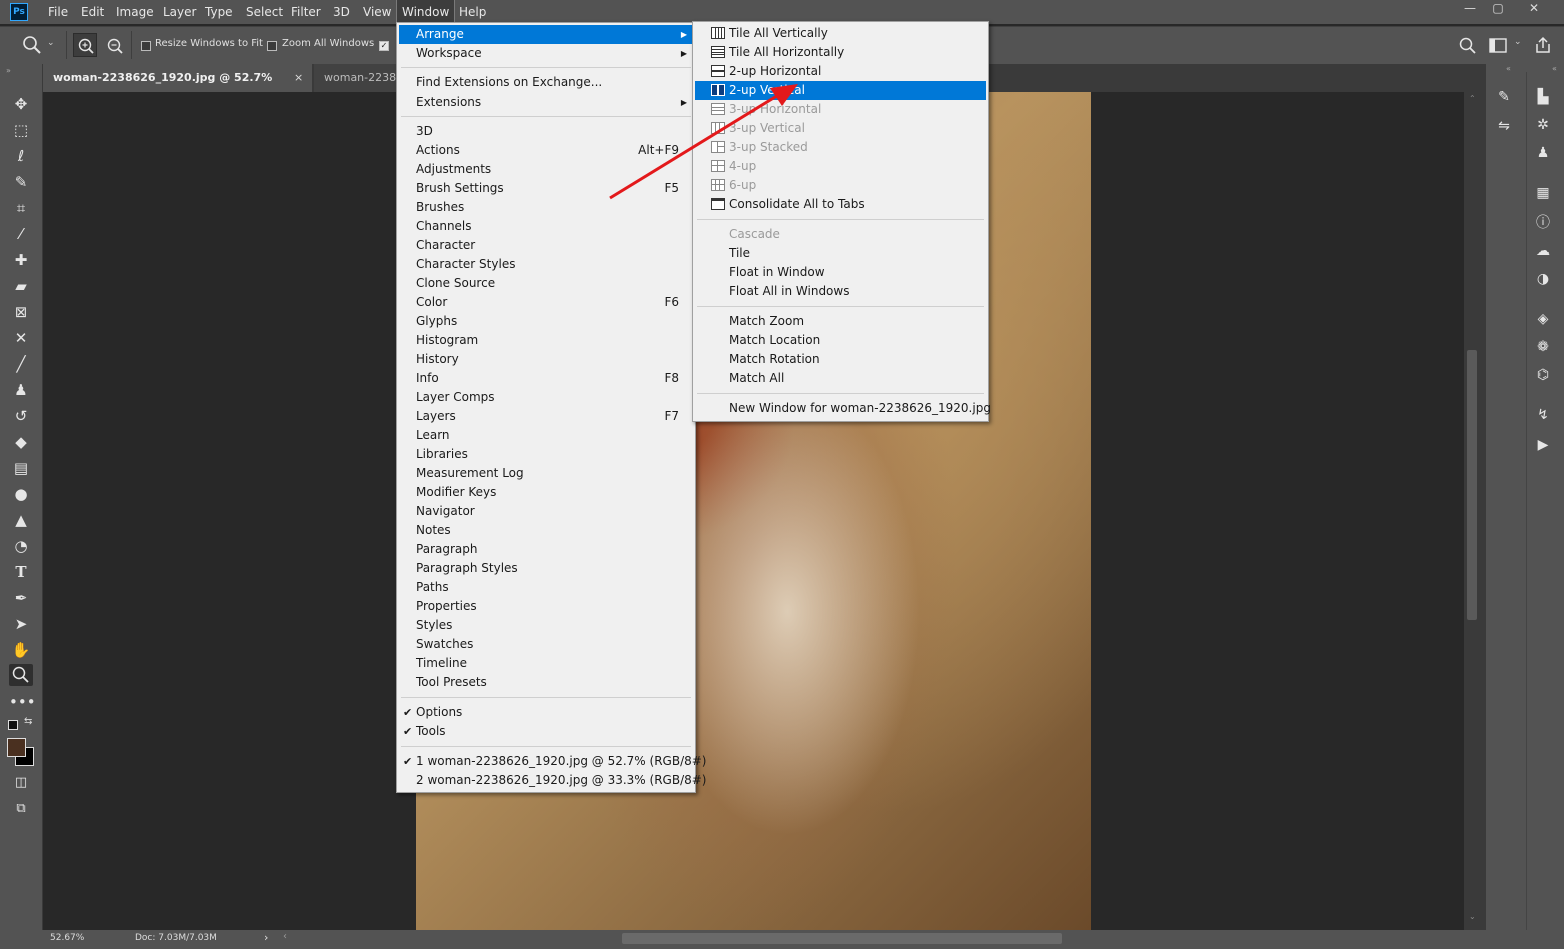 This screenshot has height=949, width=1564. Describe the element at coordinates (298, 78) in the screenshot. I see `tab-close-icon: ×` at that location.